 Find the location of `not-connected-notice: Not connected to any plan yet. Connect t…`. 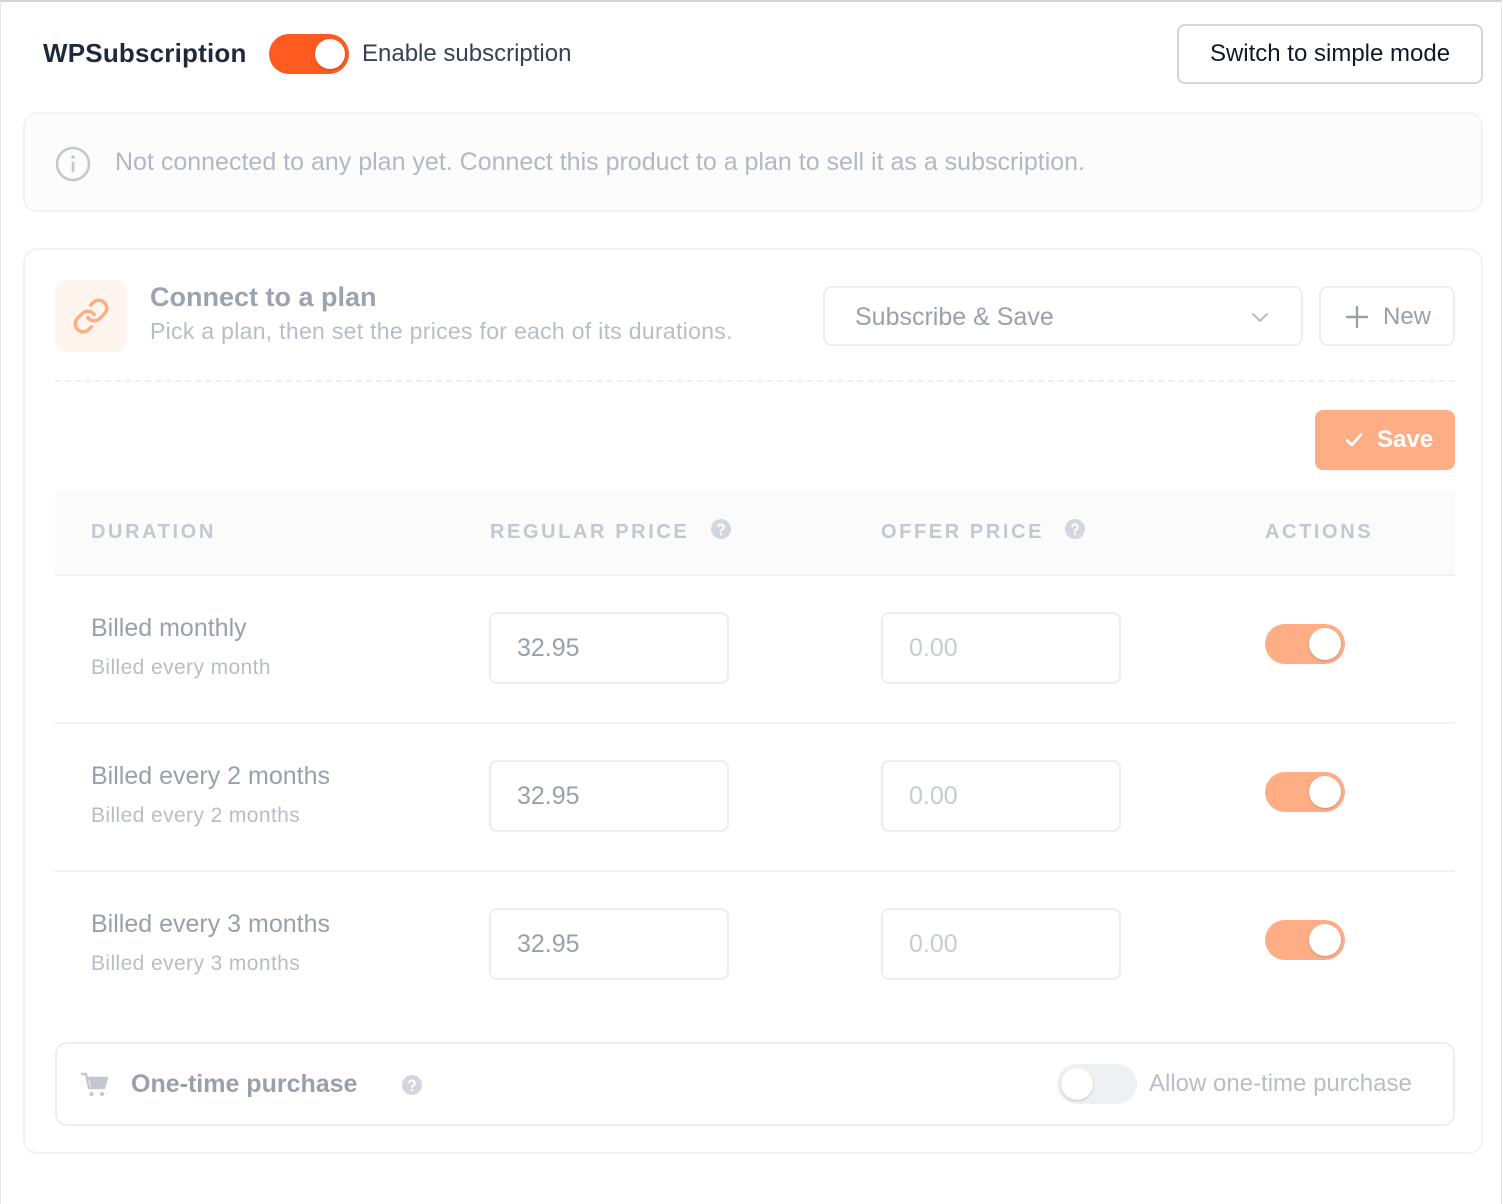

not-connected-notice: Not connected to any plan yet. Connect t… is located at coordinates (753, 162).